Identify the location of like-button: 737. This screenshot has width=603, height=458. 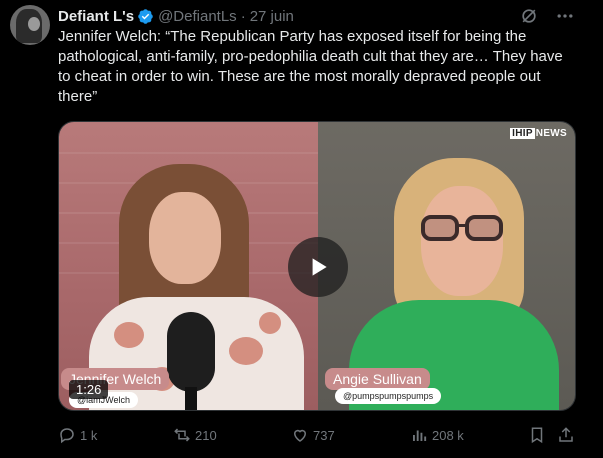
(313, 435).